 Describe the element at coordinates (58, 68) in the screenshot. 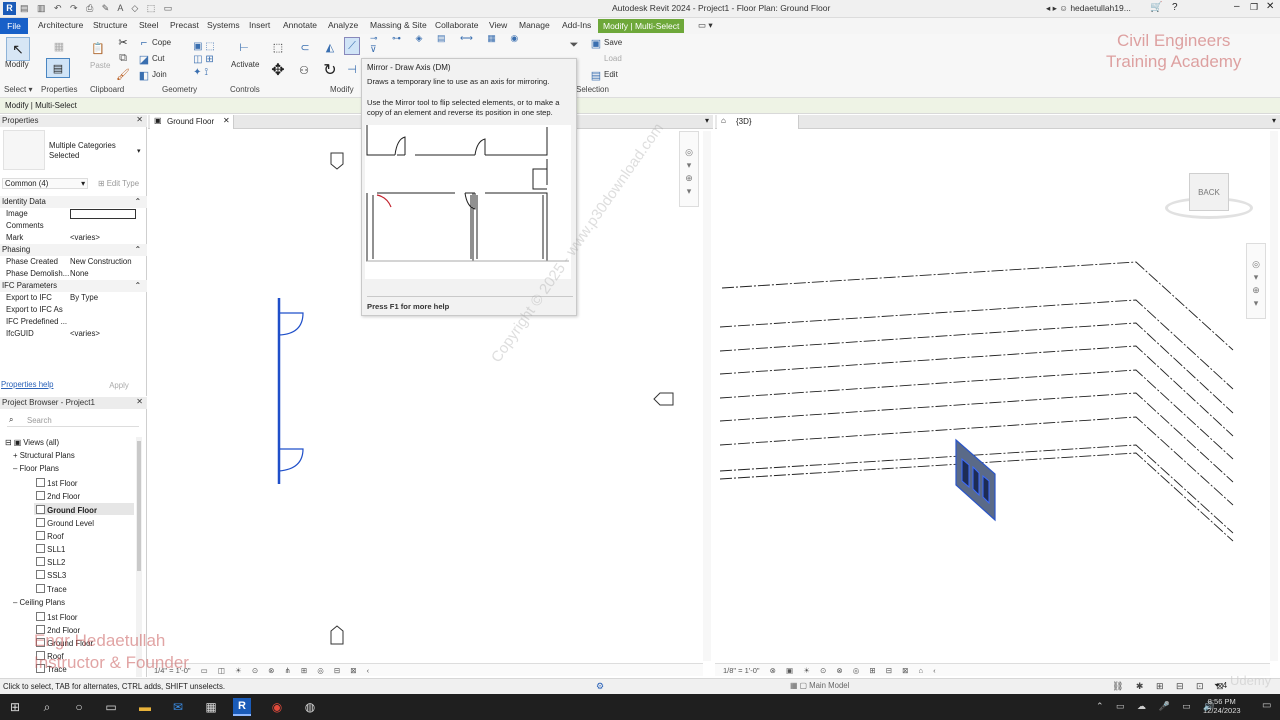

I see `properties-icon: ▤` at that location.